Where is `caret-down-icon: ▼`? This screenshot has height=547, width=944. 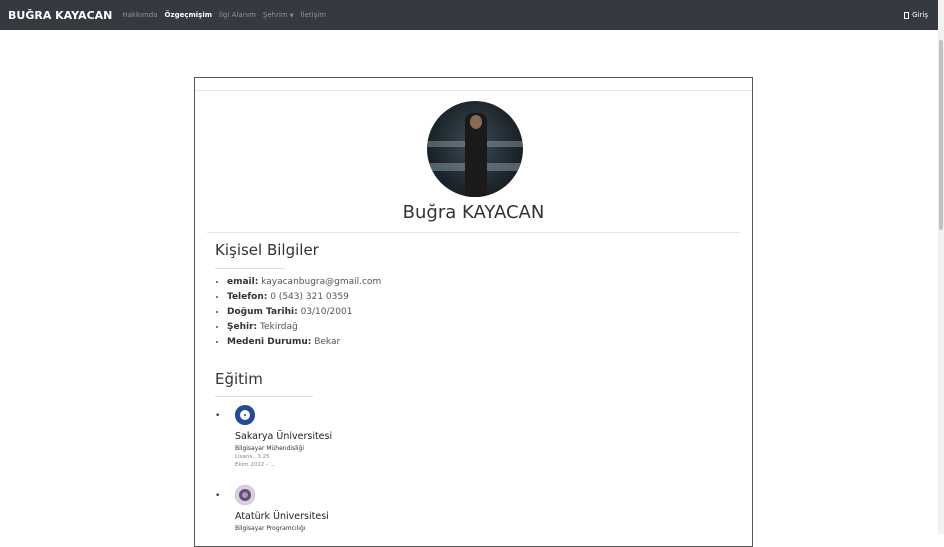 caret-down-icon: ▼ is located at coordinates (291, 16).